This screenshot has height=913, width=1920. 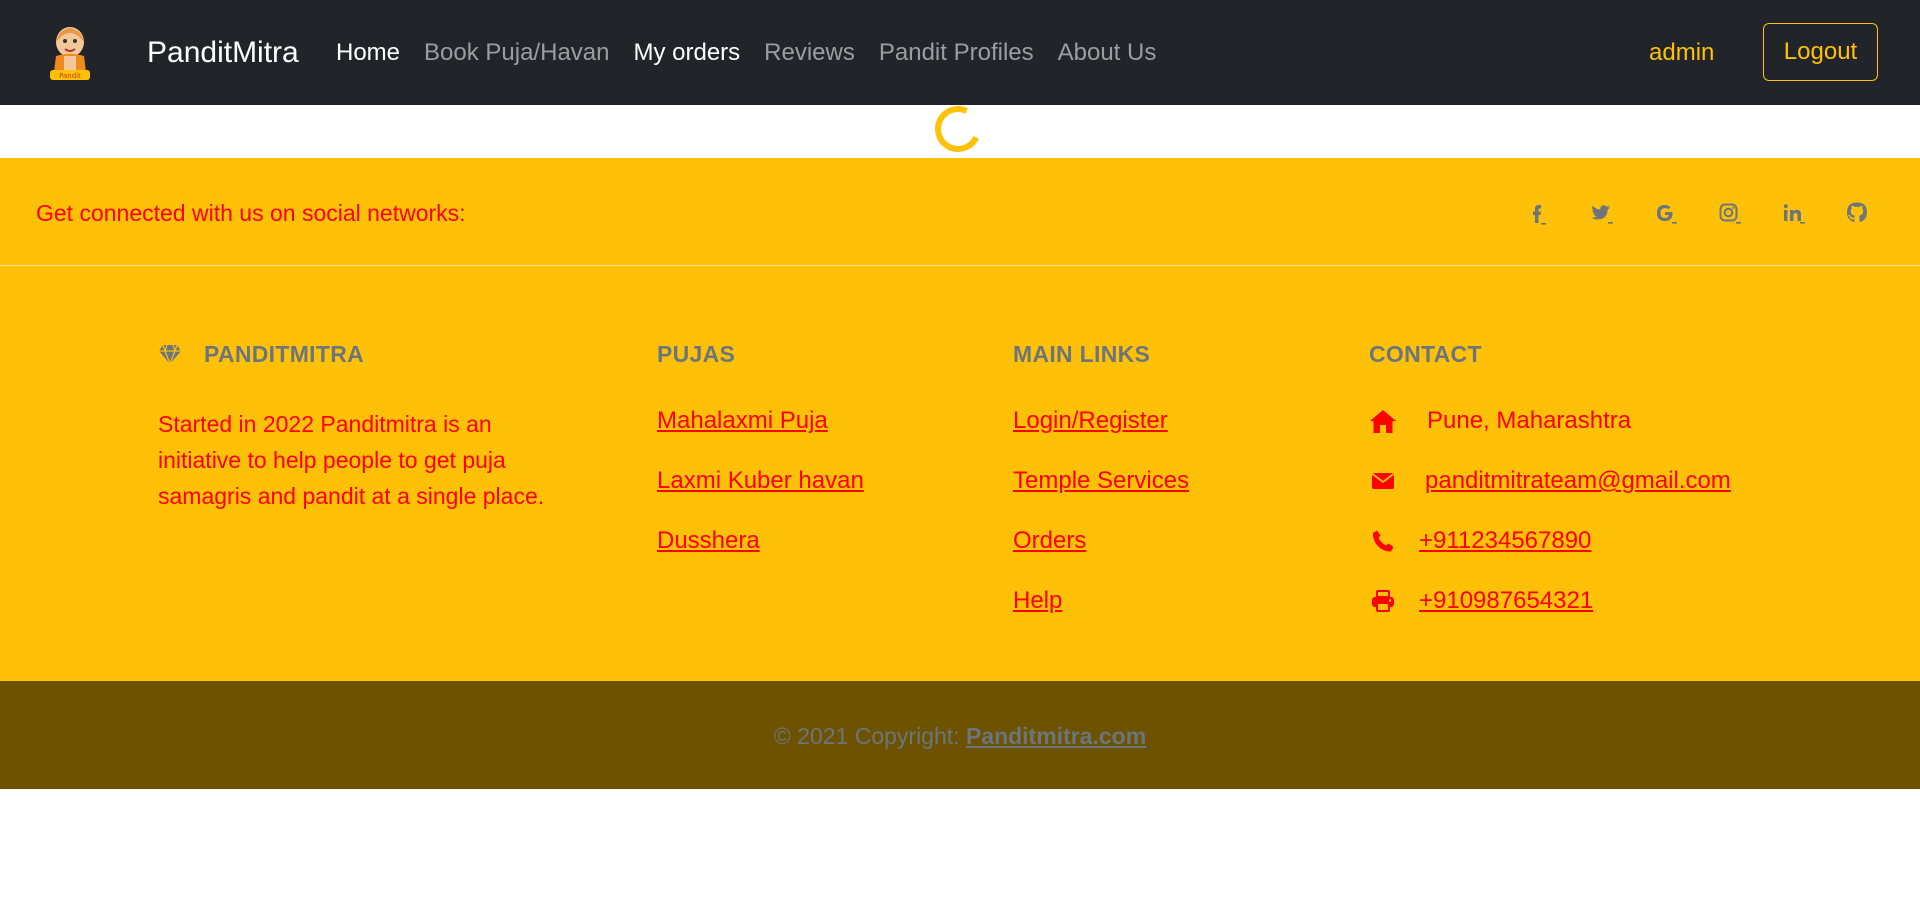 I want to click on phone-icon, so click(x=1383, y=541).